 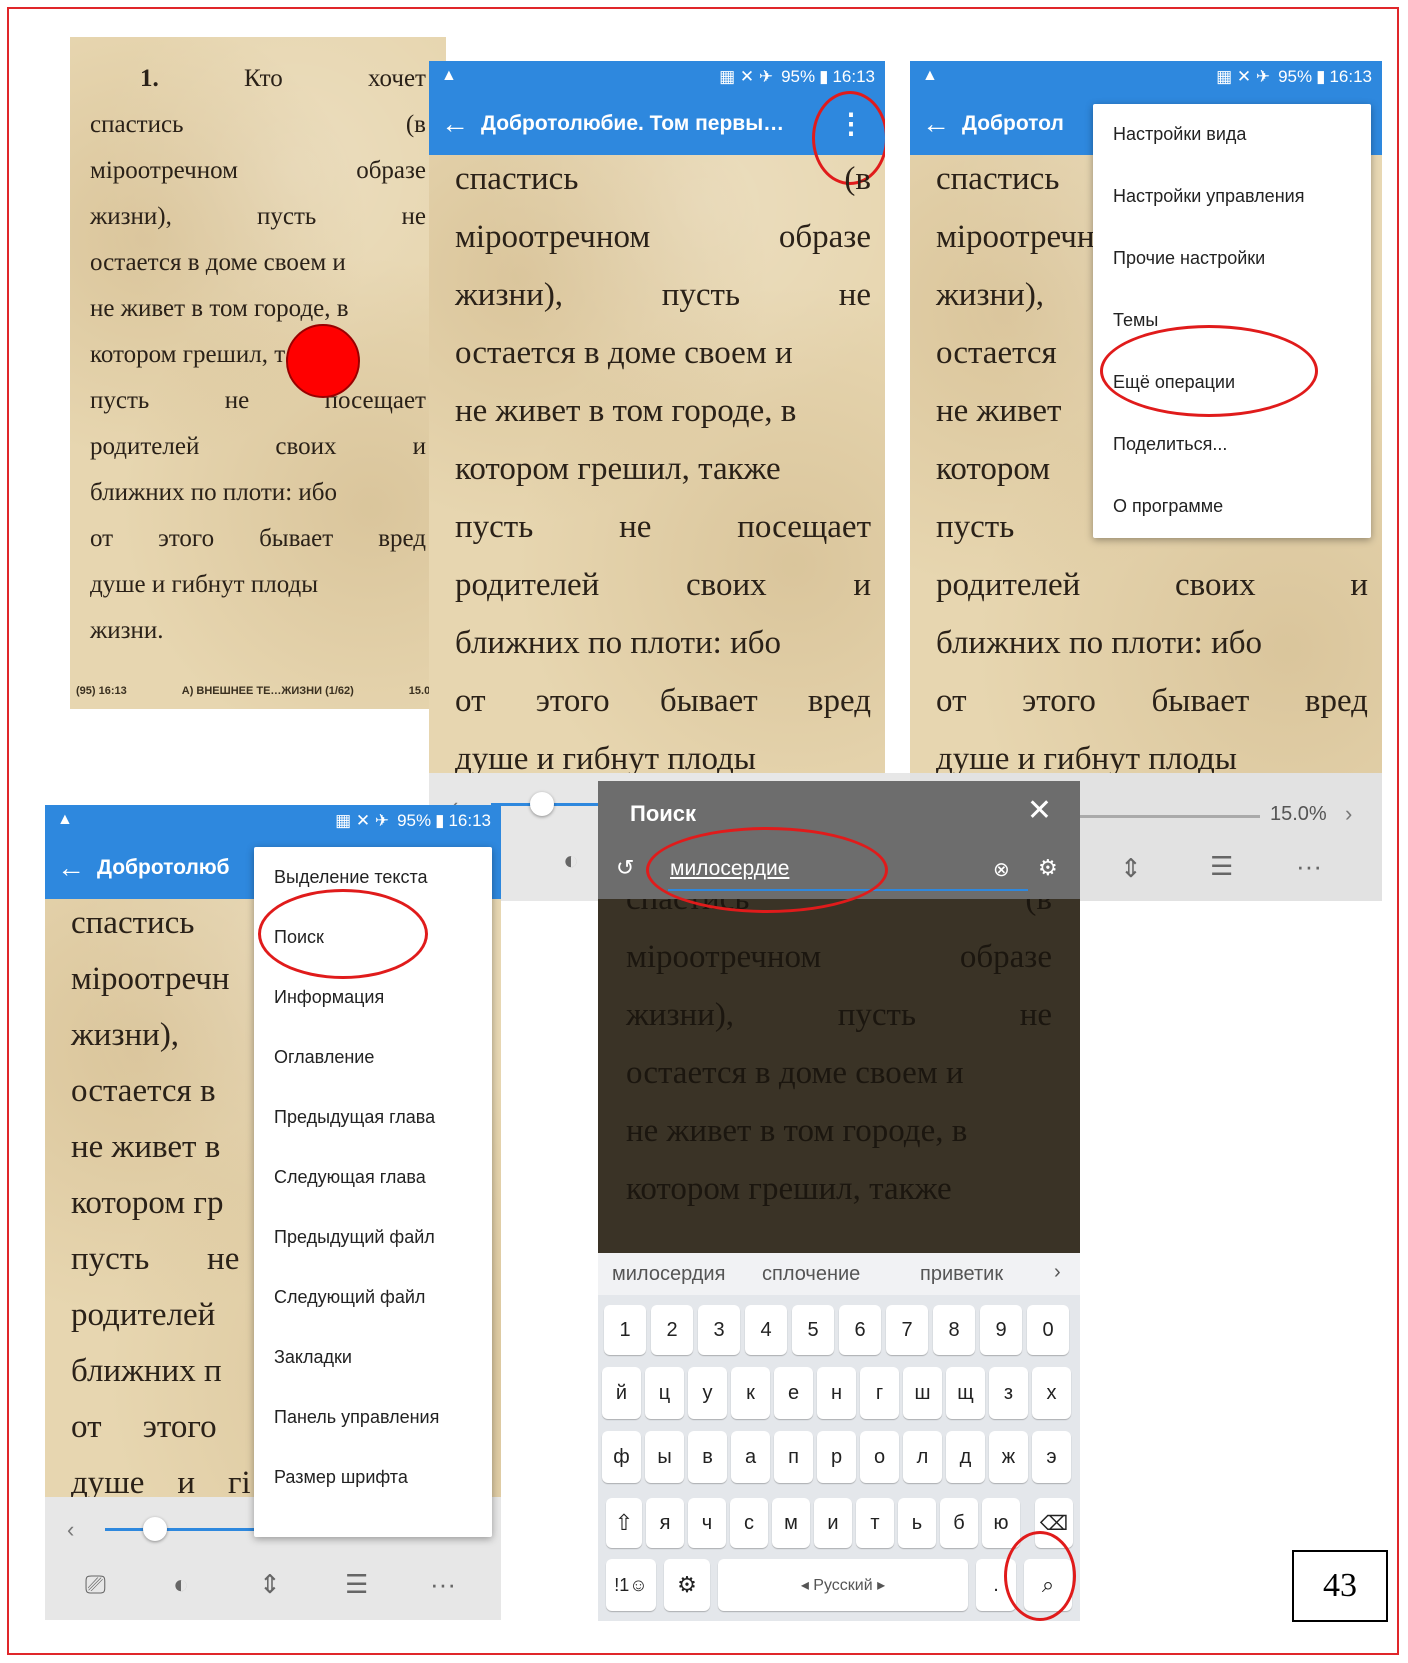 What do you see at coordinates (70, 1530) in the screenshot?
I see `chevron-left-icon: ‹` at bounding box center [70, 1530].